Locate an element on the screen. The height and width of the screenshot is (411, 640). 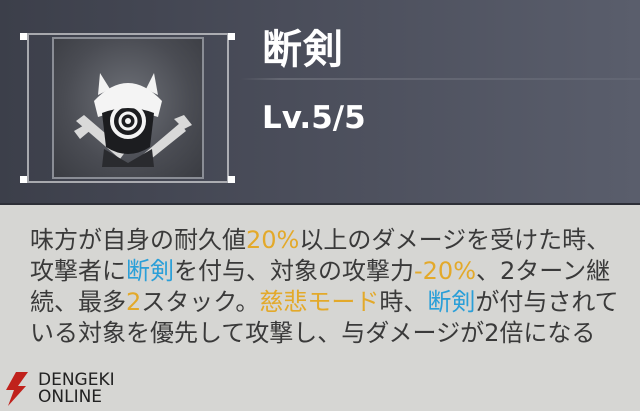
description-text: スタック。 is located at coordinates (200, 302).